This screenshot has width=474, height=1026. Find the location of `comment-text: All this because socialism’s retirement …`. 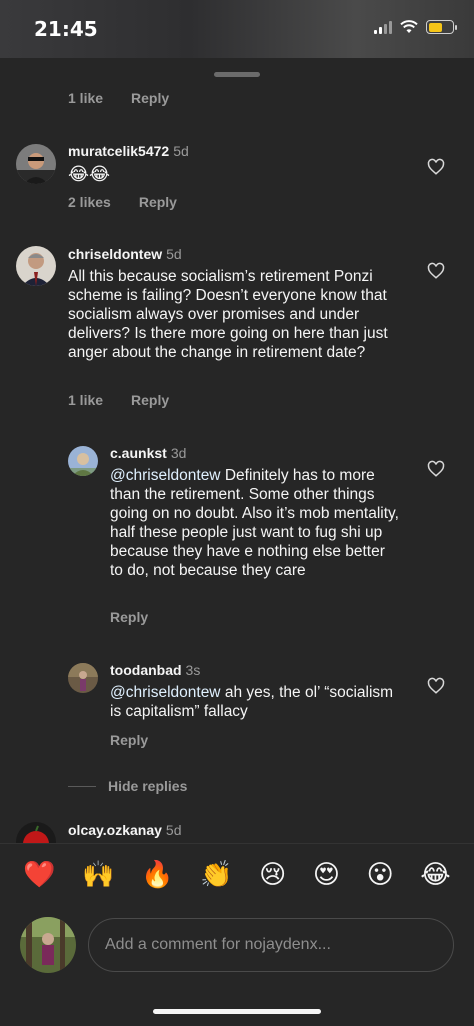

comment-text: All this because socialism’s retirement … is located at coordinates (228, 314).